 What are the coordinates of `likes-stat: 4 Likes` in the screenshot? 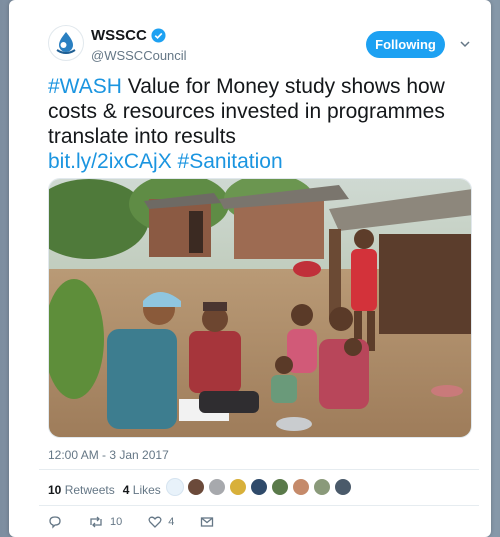 It's located at (142, 490).